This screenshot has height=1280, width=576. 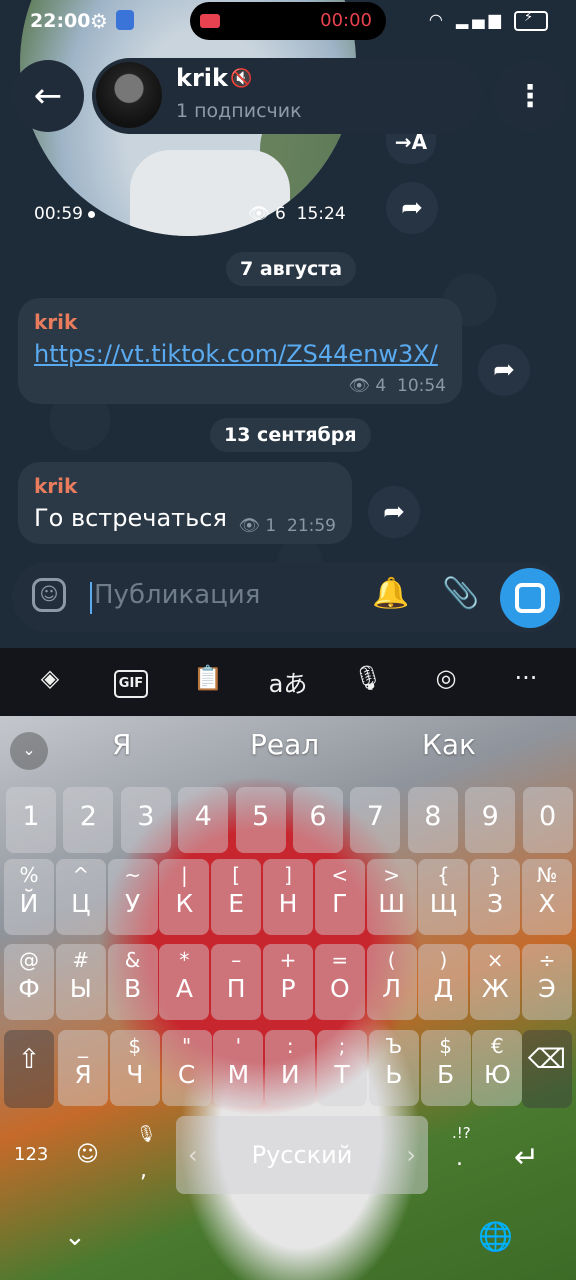 I want to click on key-label: 1, so click(x=31, y=816).